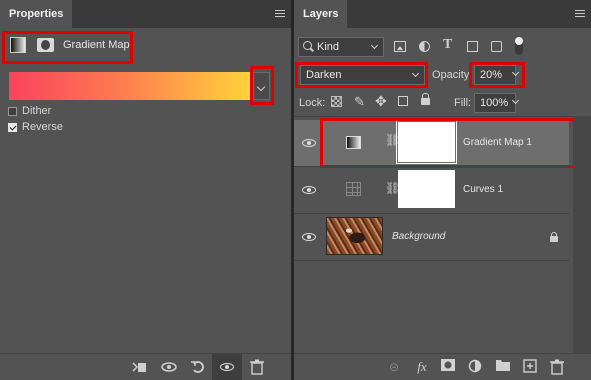 The height and width of the screenshot is (380, 591). What do you see at coordinates (67, 47) in the screenshot?
I see `highlight-adjustment-header` at bounding box center [67, 47].